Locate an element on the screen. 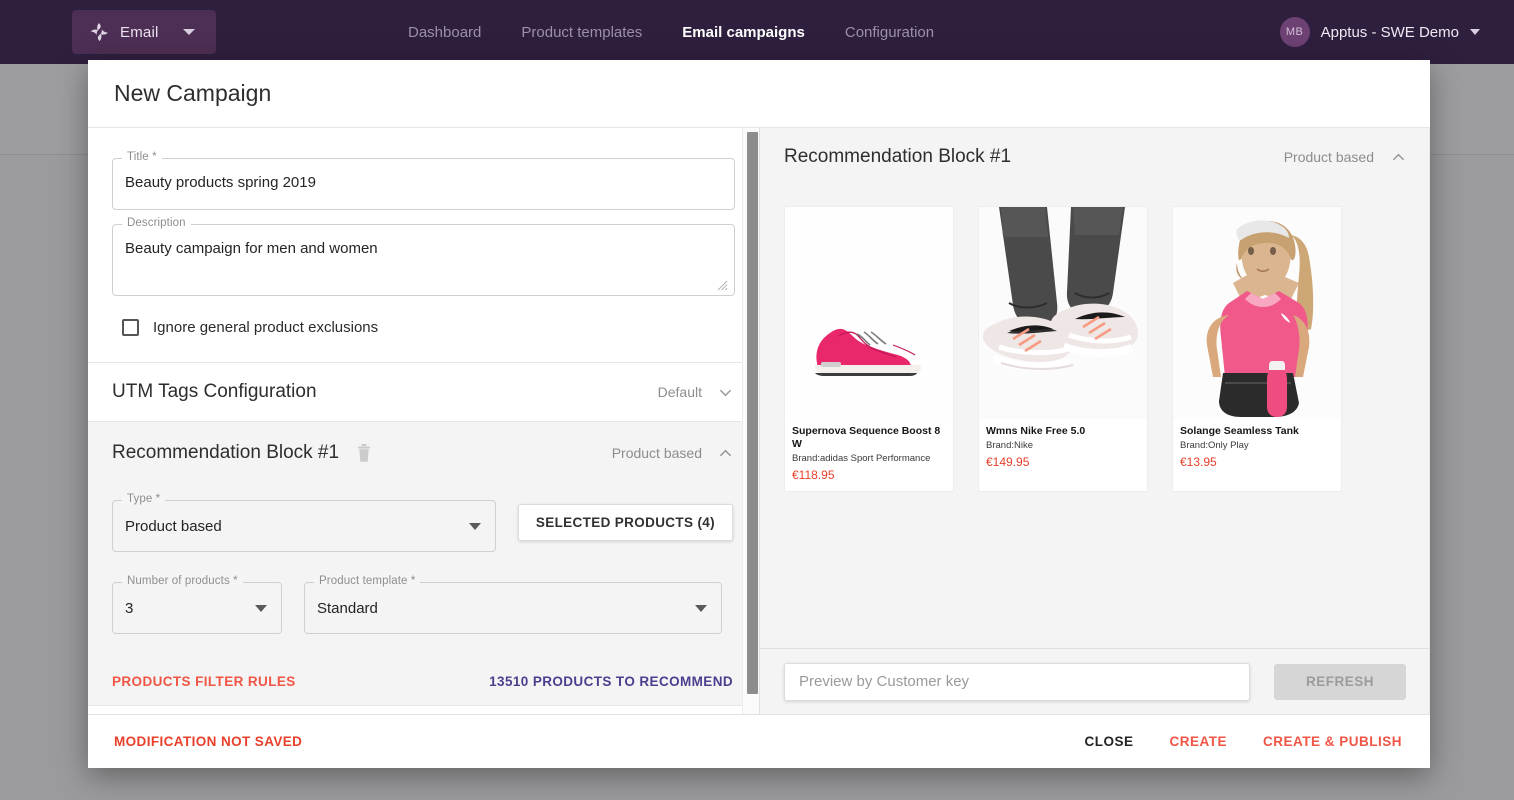  type-field-wrapper: Type * Product based is located at coordinates (304, 522).